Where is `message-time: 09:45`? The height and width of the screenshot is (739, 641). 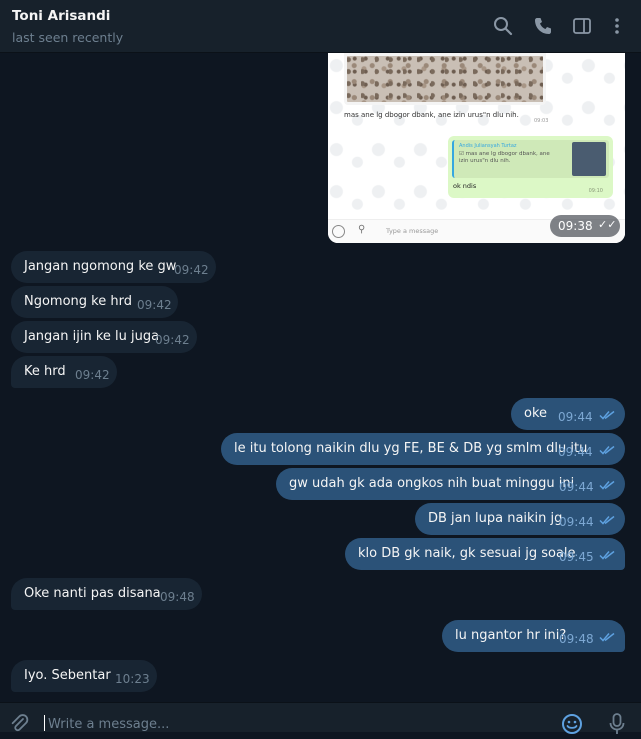 message-time: 09:45 is located at coordinates (576, 557).